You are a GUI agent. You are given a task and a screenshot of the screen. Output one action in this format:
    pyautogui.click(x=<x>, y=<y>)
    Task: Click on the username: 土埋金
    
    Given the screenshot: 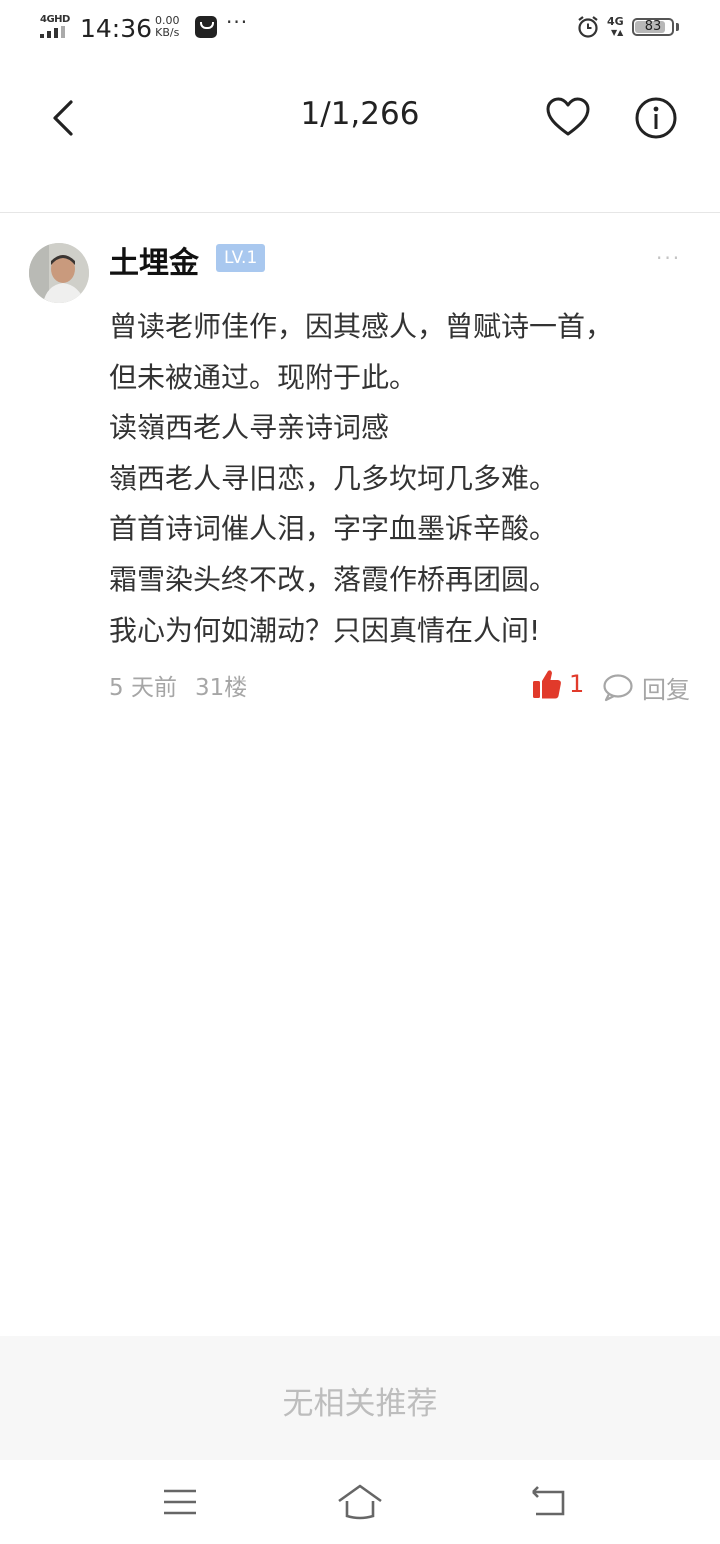 What is the action you would take?
    pyautogui.click(x=154, y=260)
    